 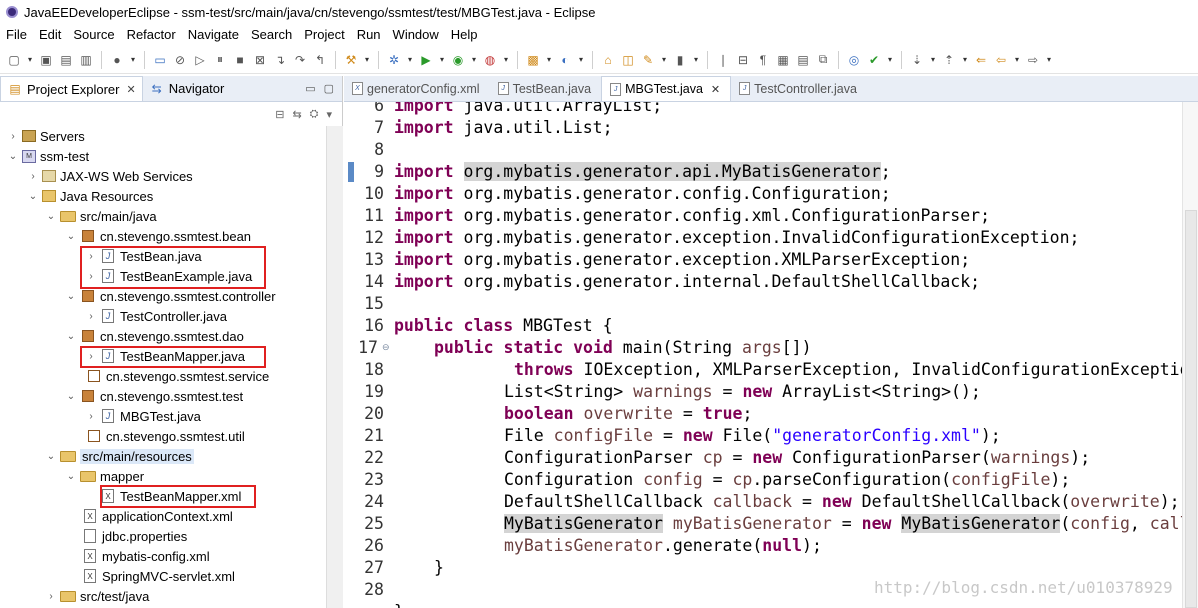 I want to click on build-icon: ⚒, so click(x=351, y=60).